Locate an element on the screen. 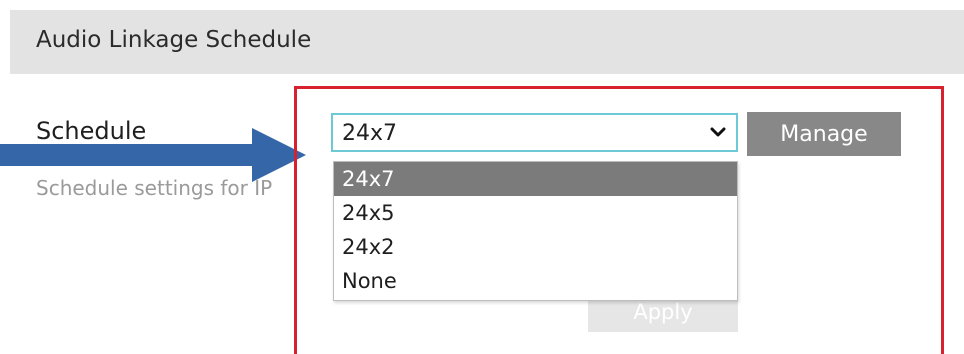 The width and height of the screenshot is (964, 354). section-title: Audio Linkage Schedule is located at coordinates (174, 40).